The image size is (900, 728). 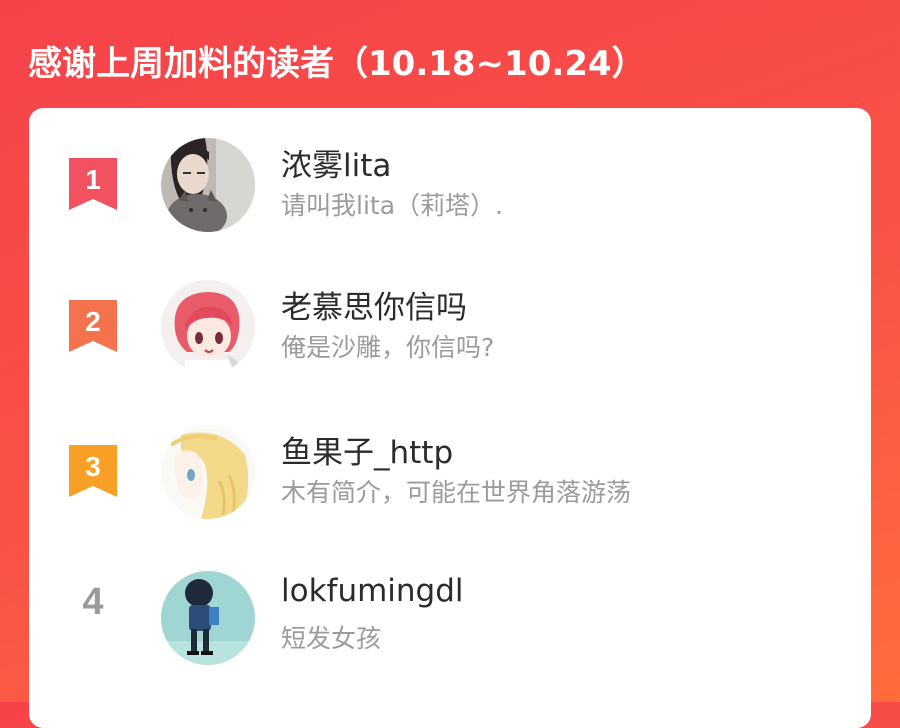 I want to click on rank-number: 3, so click(x=93, y=466).